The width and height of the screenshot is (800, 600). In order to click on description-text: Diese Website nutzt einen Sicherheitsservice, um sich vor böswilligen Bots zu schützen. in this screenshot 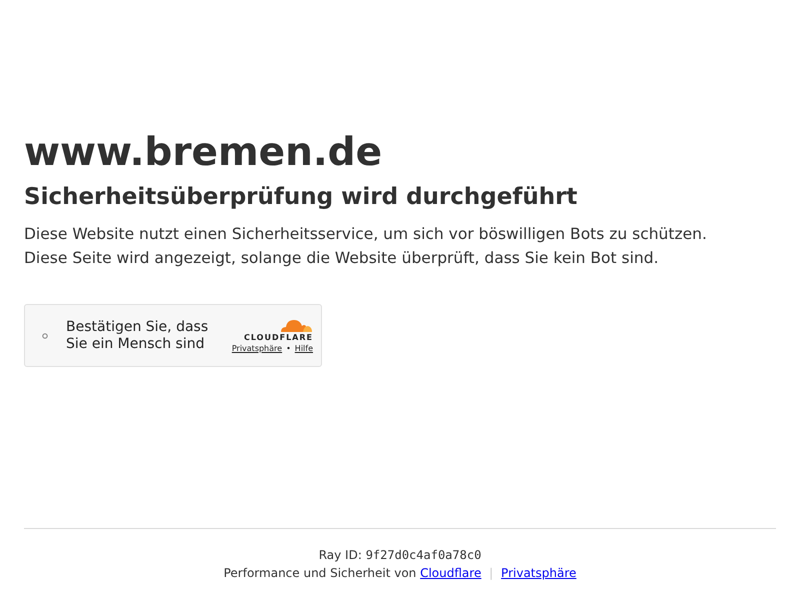, I will do `click(366, 234)`.